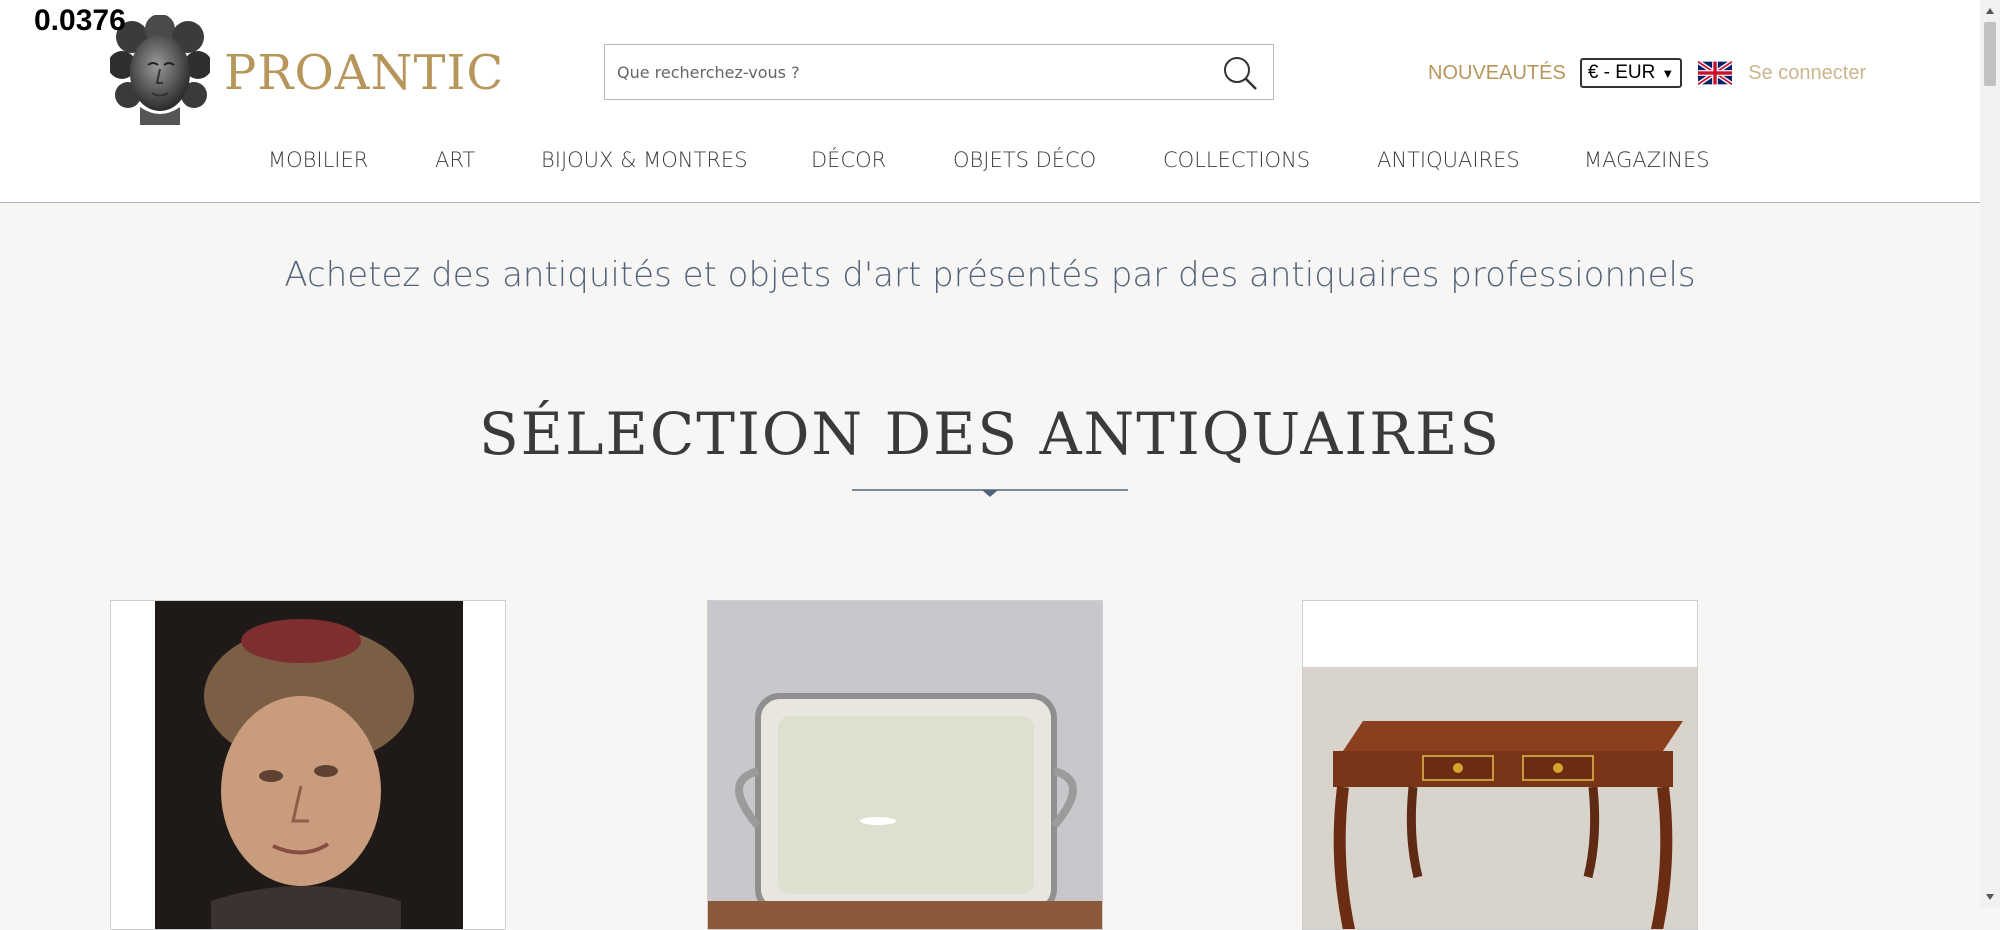 This screenshot has height=930, width=2000. What do you see at coordinates (1240, 73) in the screenshot?
I see `search-icon` at bounding box center [1240, 73].